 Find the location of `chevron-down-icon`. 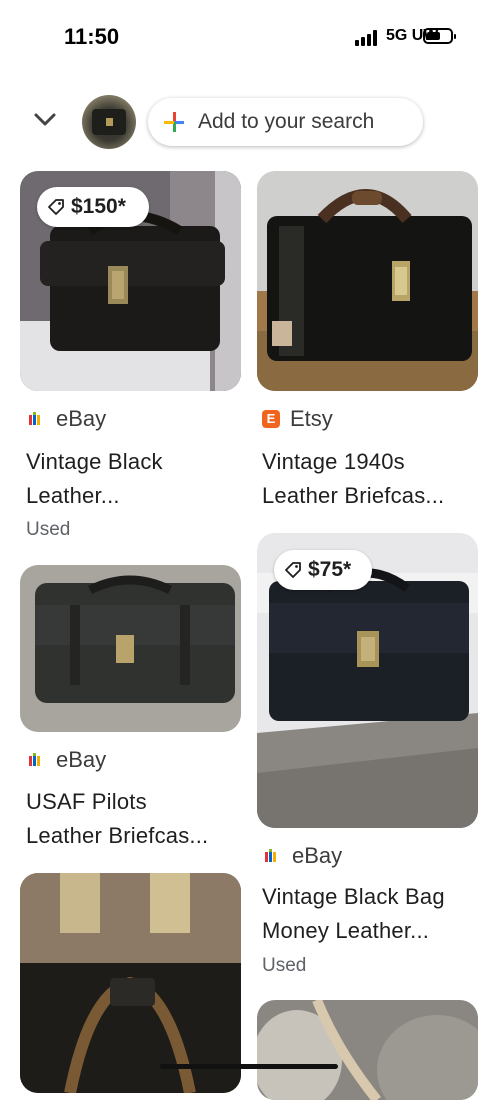

chevron-down-icon is located at coordinates (45, 119).